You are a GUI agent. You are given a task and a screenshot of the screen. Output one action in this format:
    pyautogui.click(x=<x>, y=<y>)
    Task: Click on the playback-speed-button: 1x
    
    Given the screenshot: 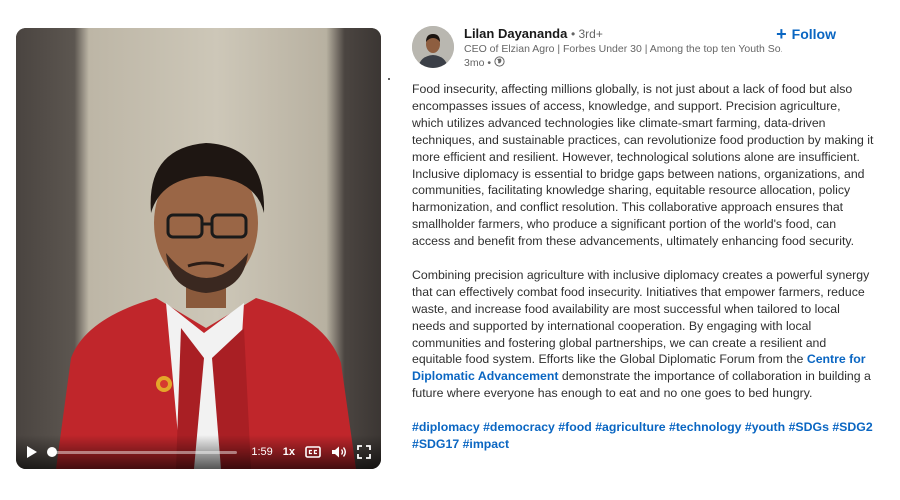 What is the action you would take?
    pyautogui.click(x=289, y=452)
    